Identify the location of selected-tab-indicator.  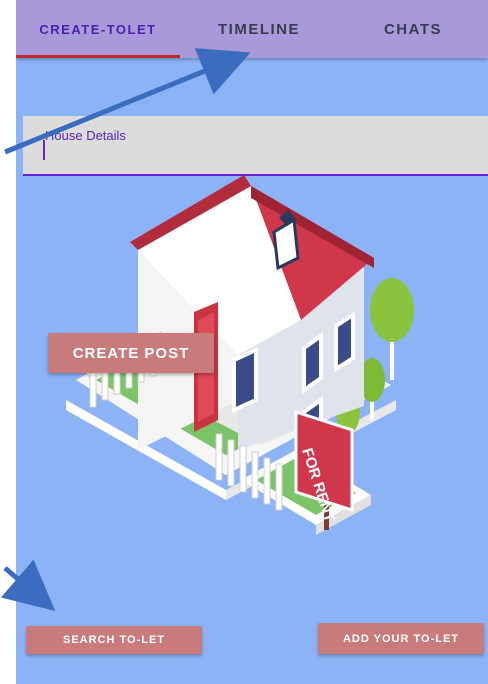
(98, 56).